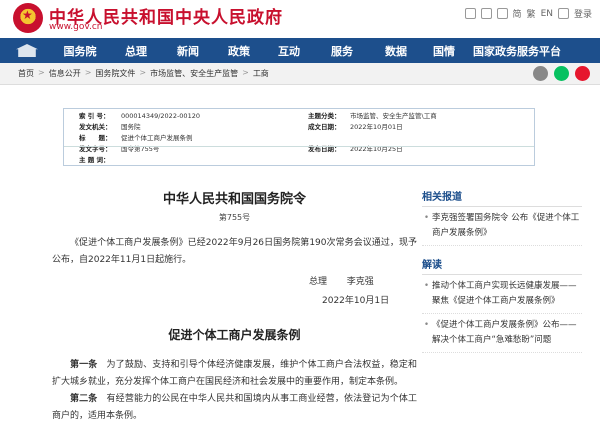  I want to click on divider, so click(299, 146).